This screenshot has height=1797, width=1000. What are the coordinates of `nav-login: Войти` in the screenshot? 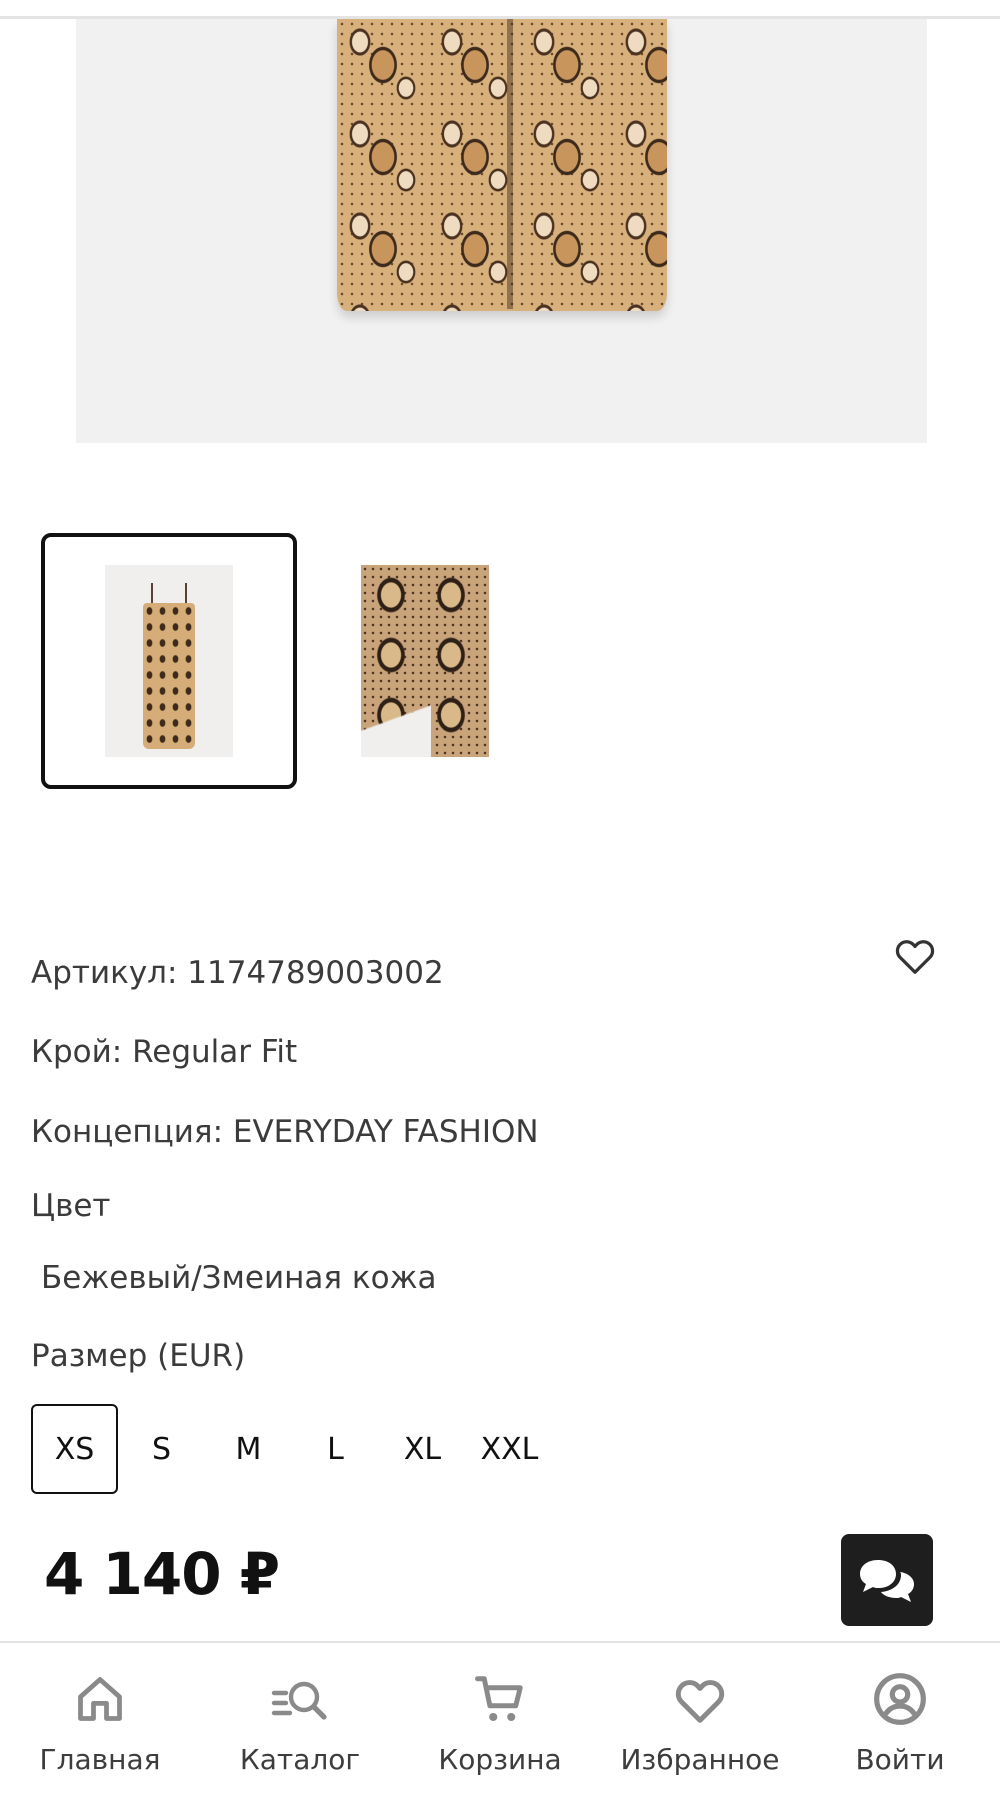 It's located at (900, 1720).